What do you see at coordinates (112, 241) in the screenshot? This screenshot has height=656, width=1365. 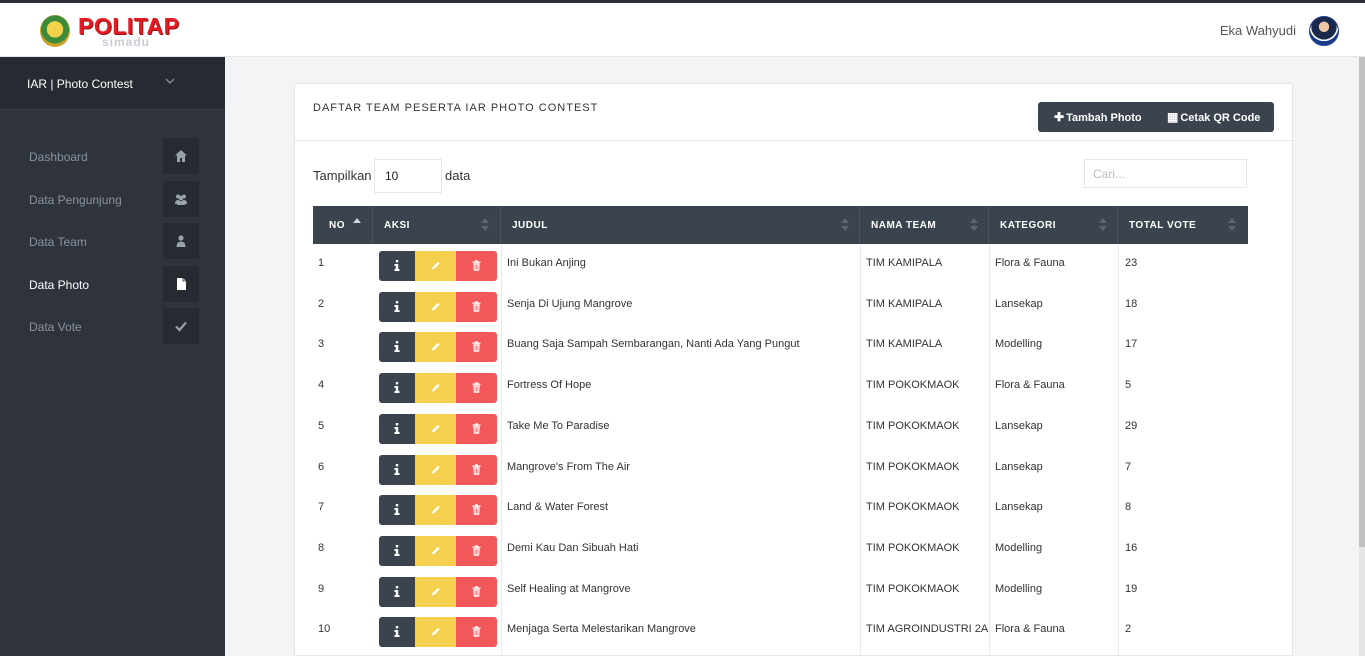 I see `sidebar-item-data-team: Data Team` at bounding box center [112, 241].